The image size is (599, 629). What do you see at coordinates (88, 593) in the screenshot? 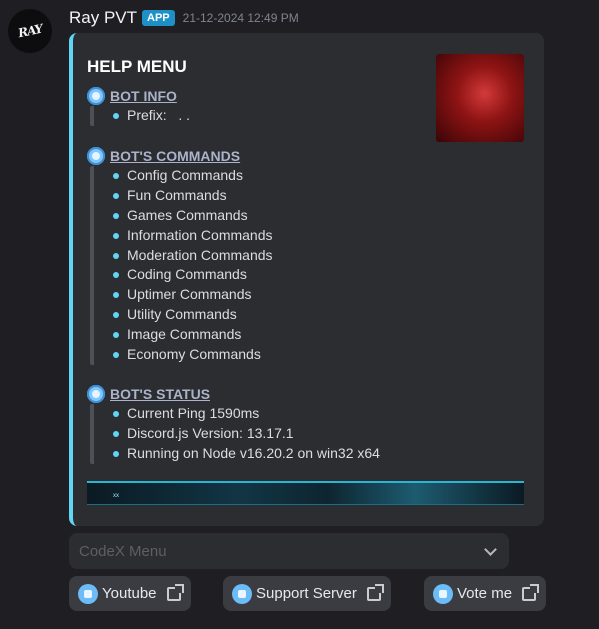
I see `youtube-icon` at bounding box center [88, 593].